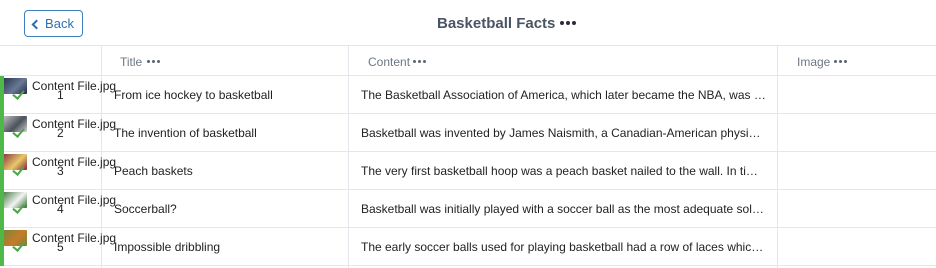 The width and height of the screenshot is (936, 268). I want to click on column-title-menu-icon, so click(153, 61).